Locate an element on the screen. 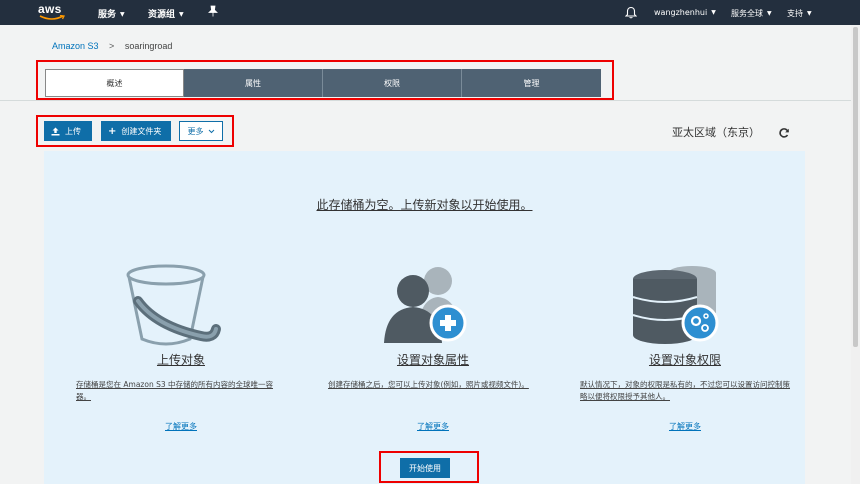  page-scrollbar is located at coordinates (855, 254).